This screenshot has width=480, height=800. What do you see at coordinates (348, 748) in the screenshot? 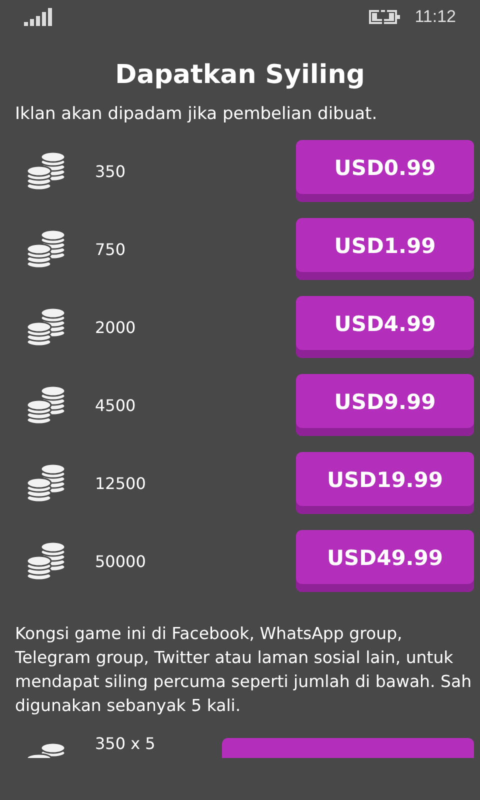
I see `share-button` at bounding box center [348, 748].